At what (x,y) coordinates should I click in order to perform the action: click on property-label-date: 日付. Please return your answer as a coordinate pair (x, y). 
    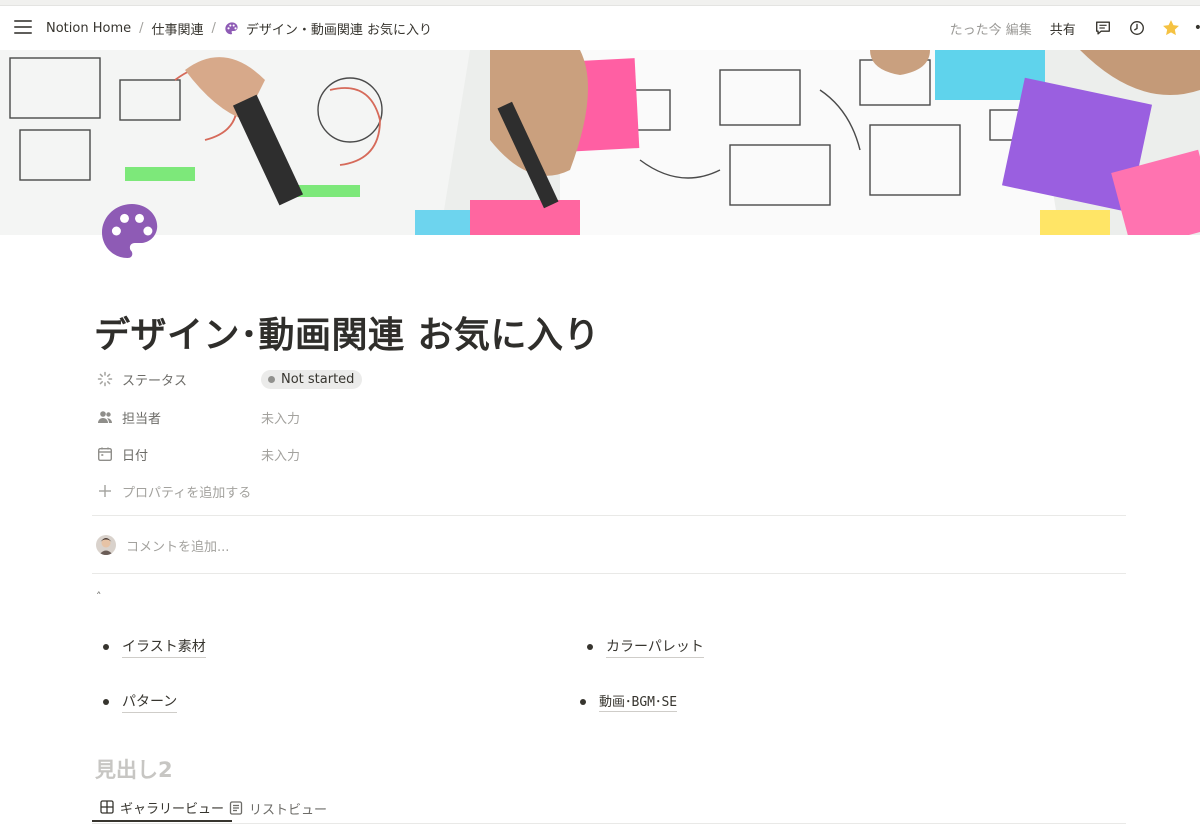
    Looking at the image, I should click on (135, 456).